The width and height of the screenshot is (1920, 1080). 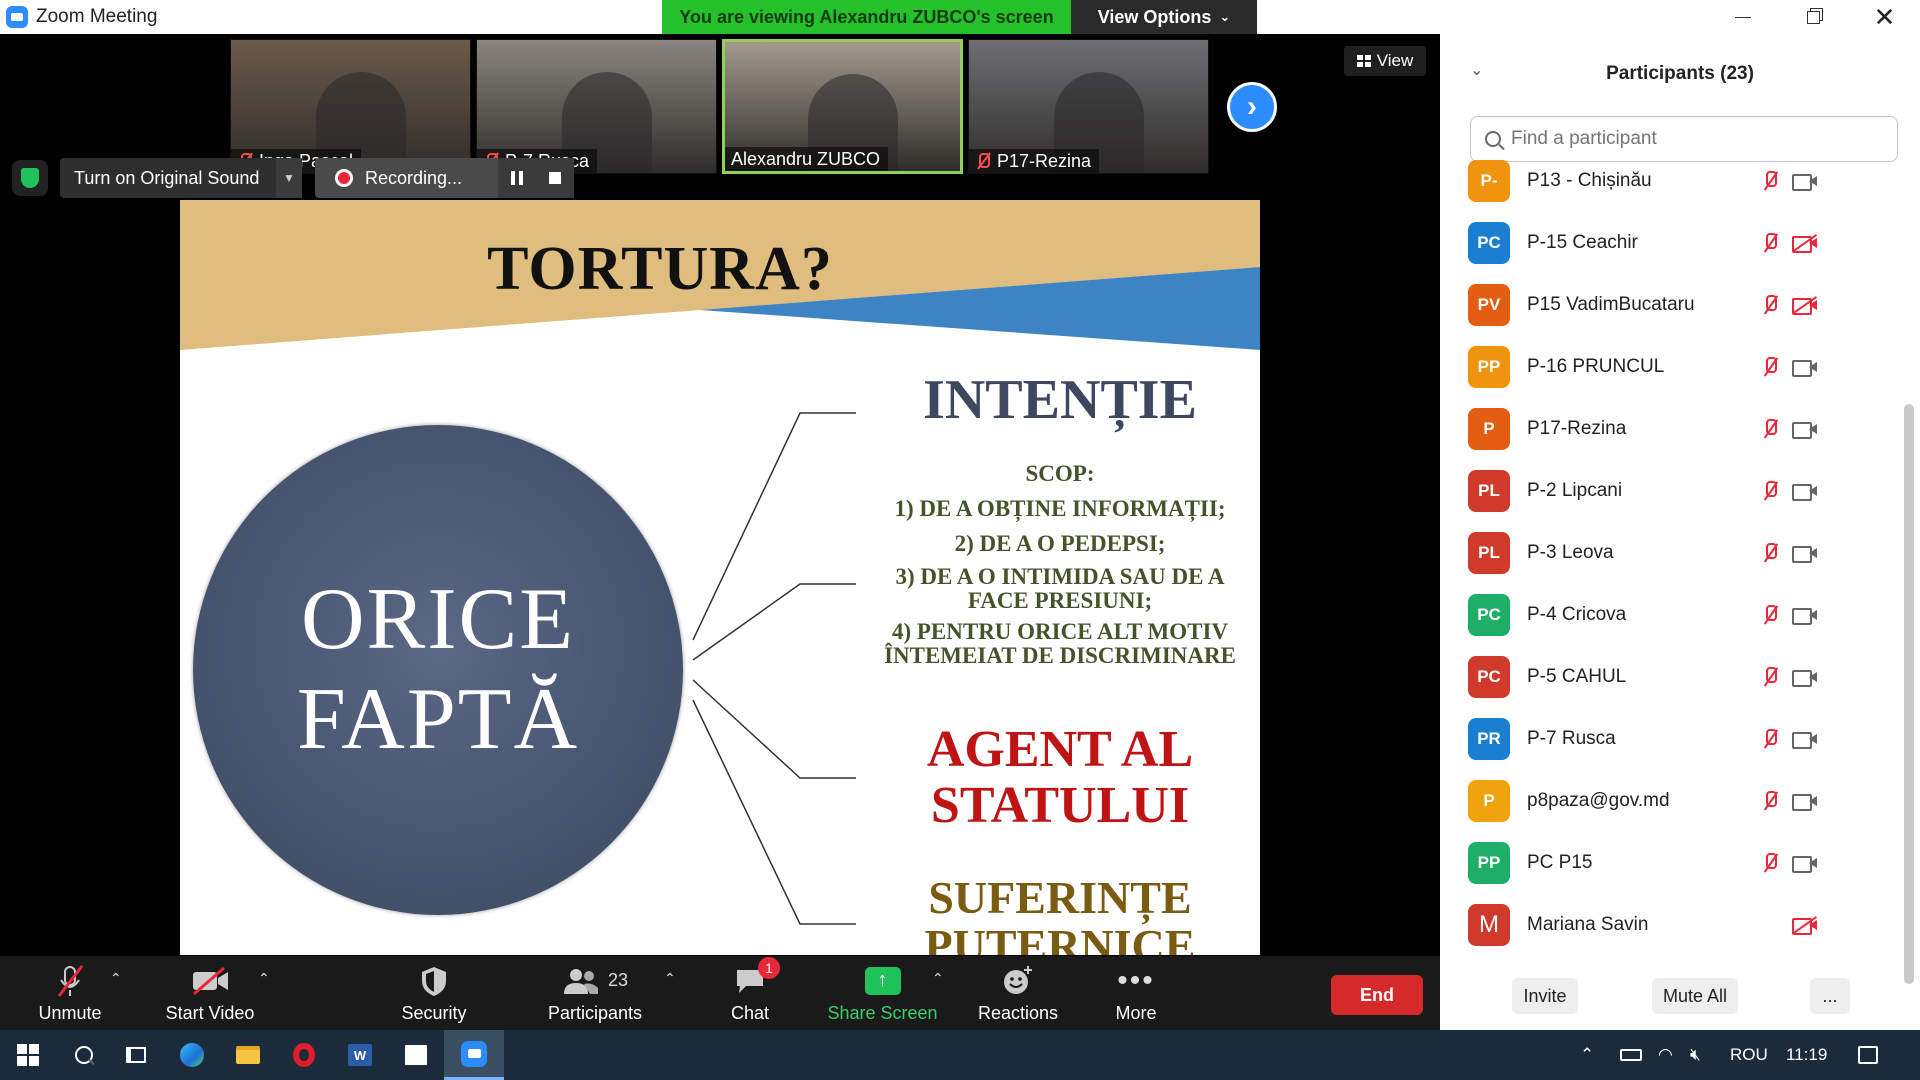 What do you see at coordinates (136, 1055) in the screenshot?
I see `task-view-button` at bounding box center [136, 1055].